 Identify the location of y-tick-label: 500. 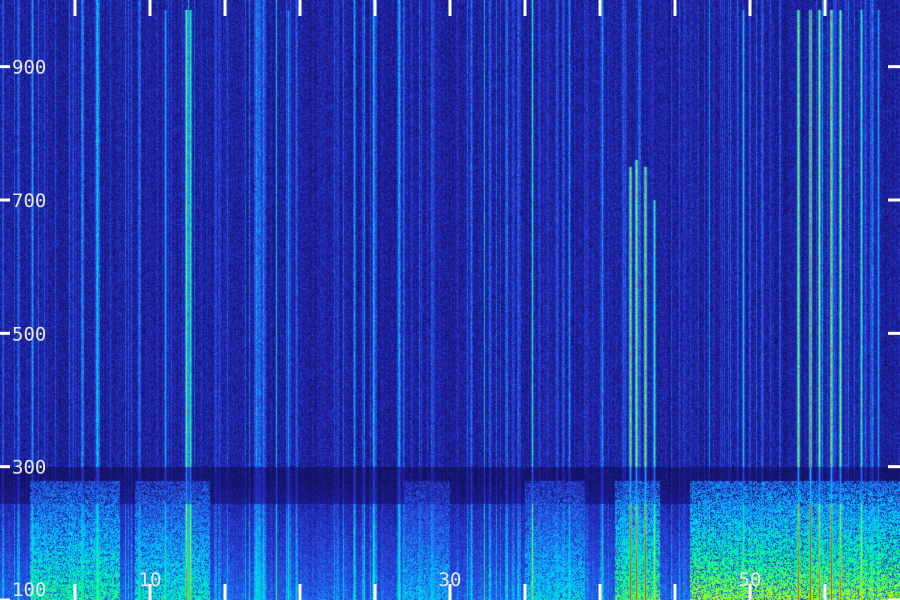
(29, 334).